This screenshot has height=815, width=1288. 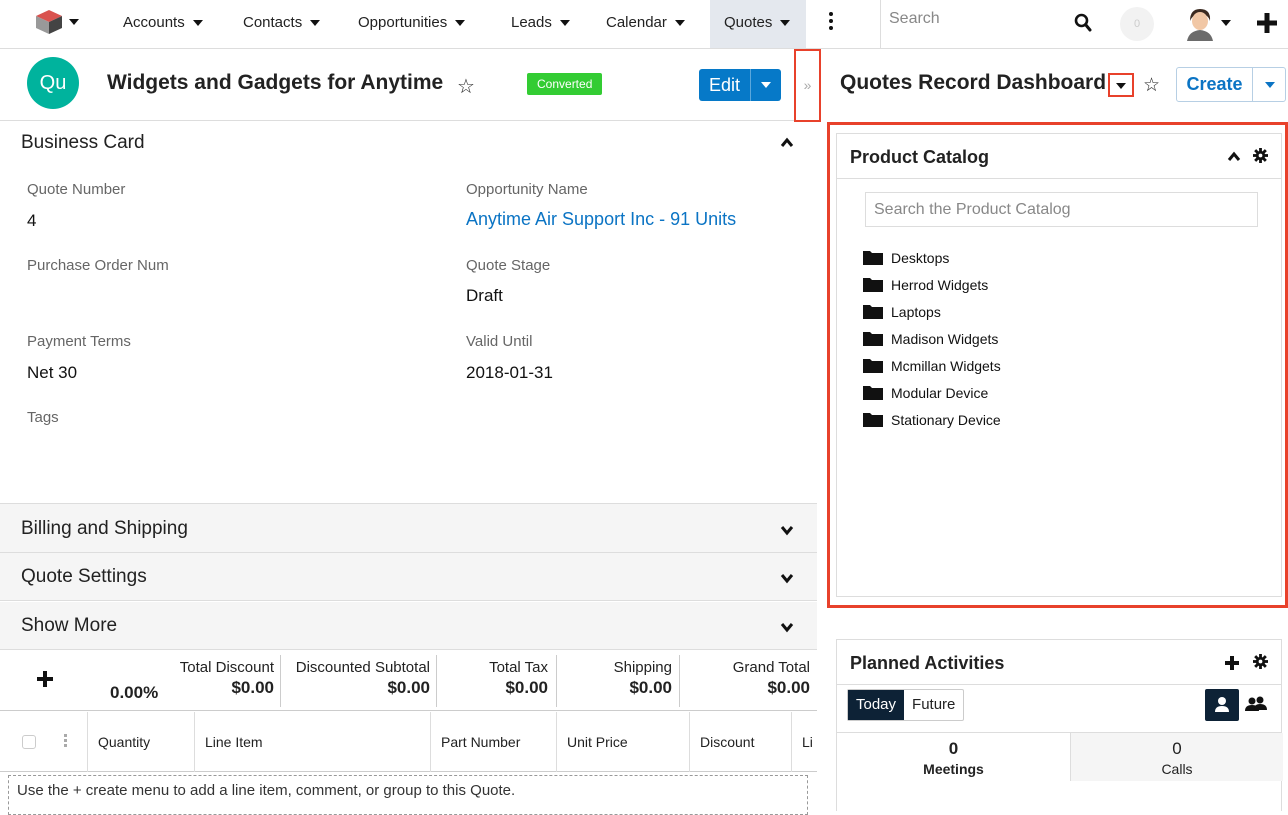 I want to click on folder-item: Mcmillan Widgets, so click(x=932, y=366).